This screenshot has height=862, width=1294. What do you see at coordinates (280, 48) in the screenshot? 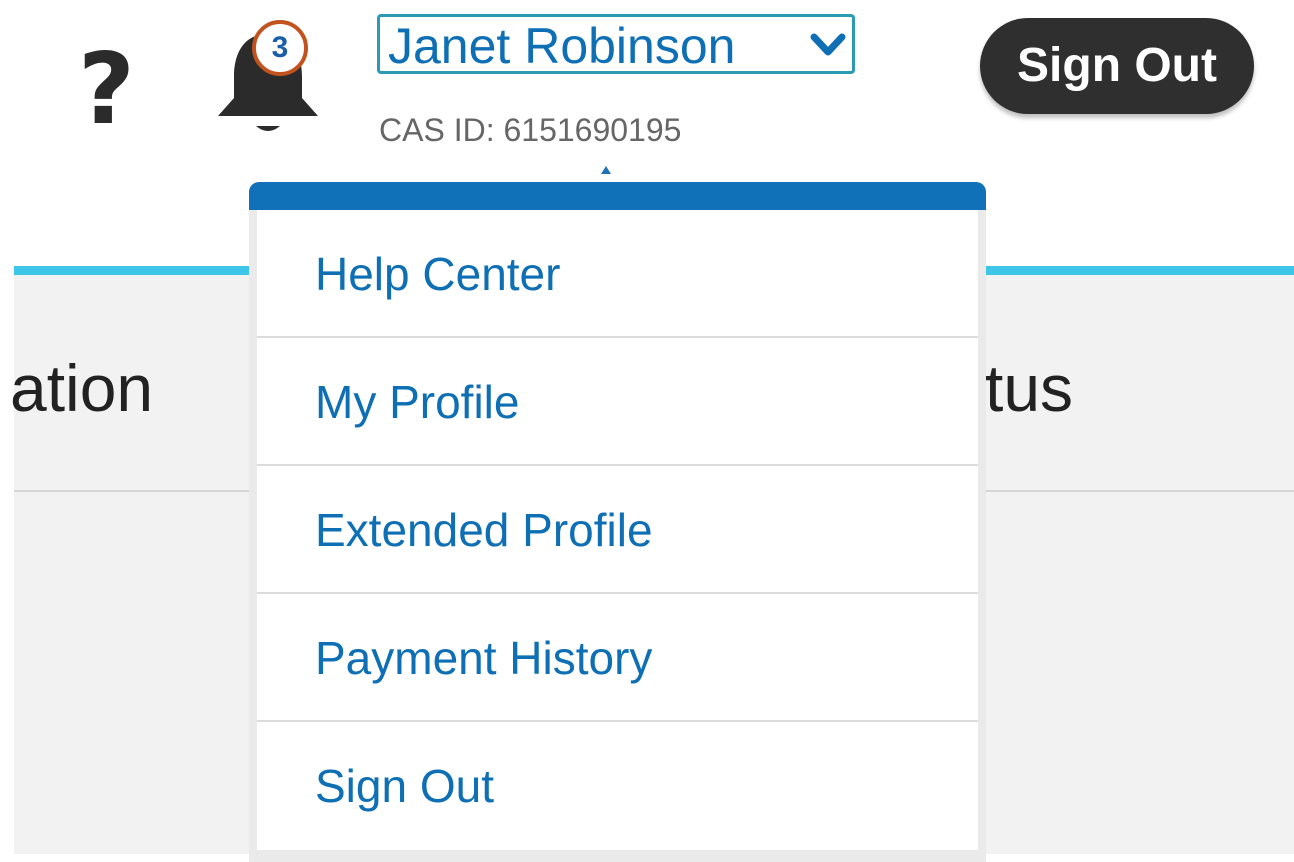
I see `notification-count-badge: 3` at bounding box center [280, 48].